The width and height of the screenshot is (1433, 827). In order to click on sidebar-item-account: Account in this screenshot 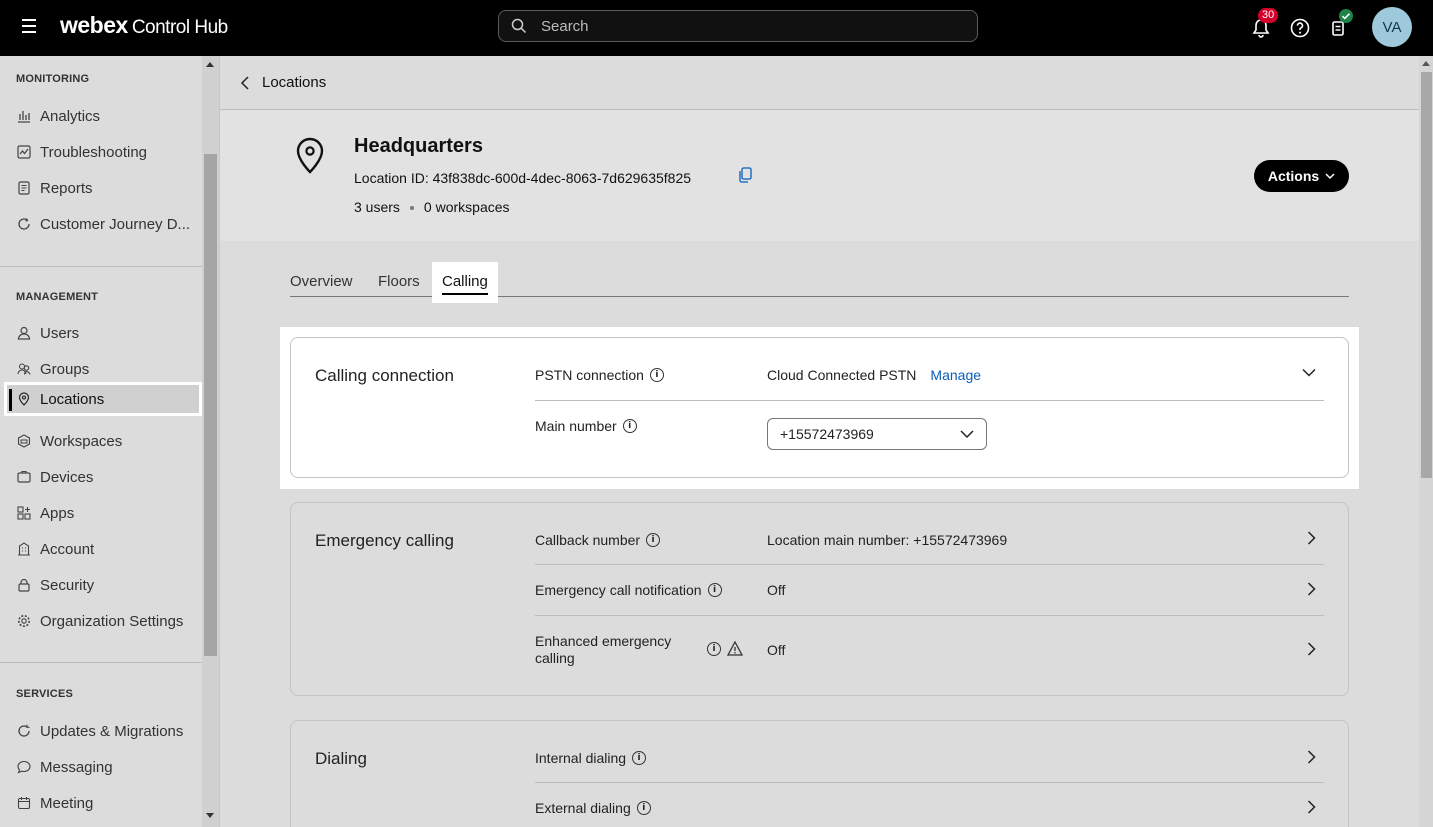, I will do `click(107, 549)`.